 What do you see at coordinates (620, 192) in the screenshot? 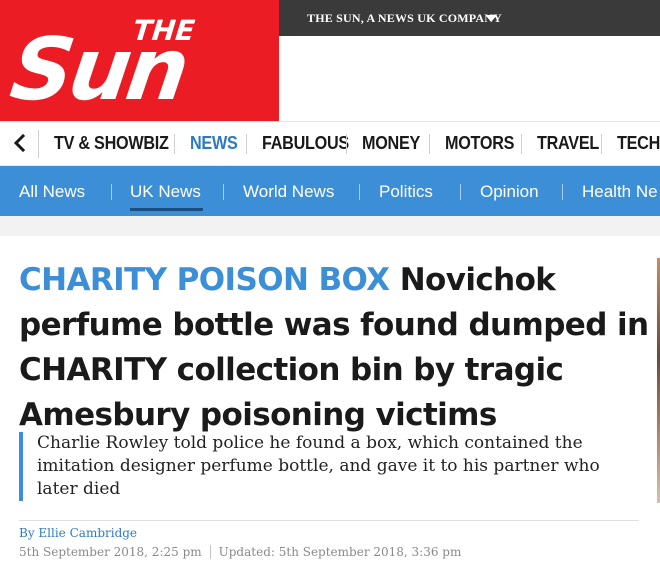
I see `subnav-health-news: Health Ne` at bounding box center [620, 192].